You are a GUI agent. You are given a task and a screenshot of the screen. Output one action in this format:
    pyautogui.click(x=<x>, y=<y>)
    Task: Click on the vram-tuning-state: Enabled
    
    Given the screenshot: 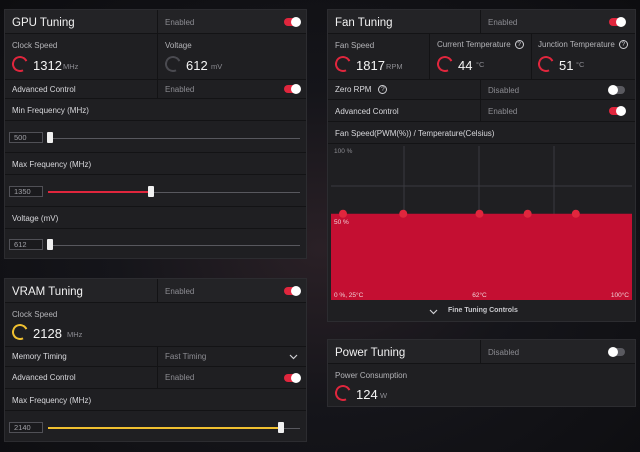 What is the action you would take?
    pyautogui.click(x=180, y=291)
    